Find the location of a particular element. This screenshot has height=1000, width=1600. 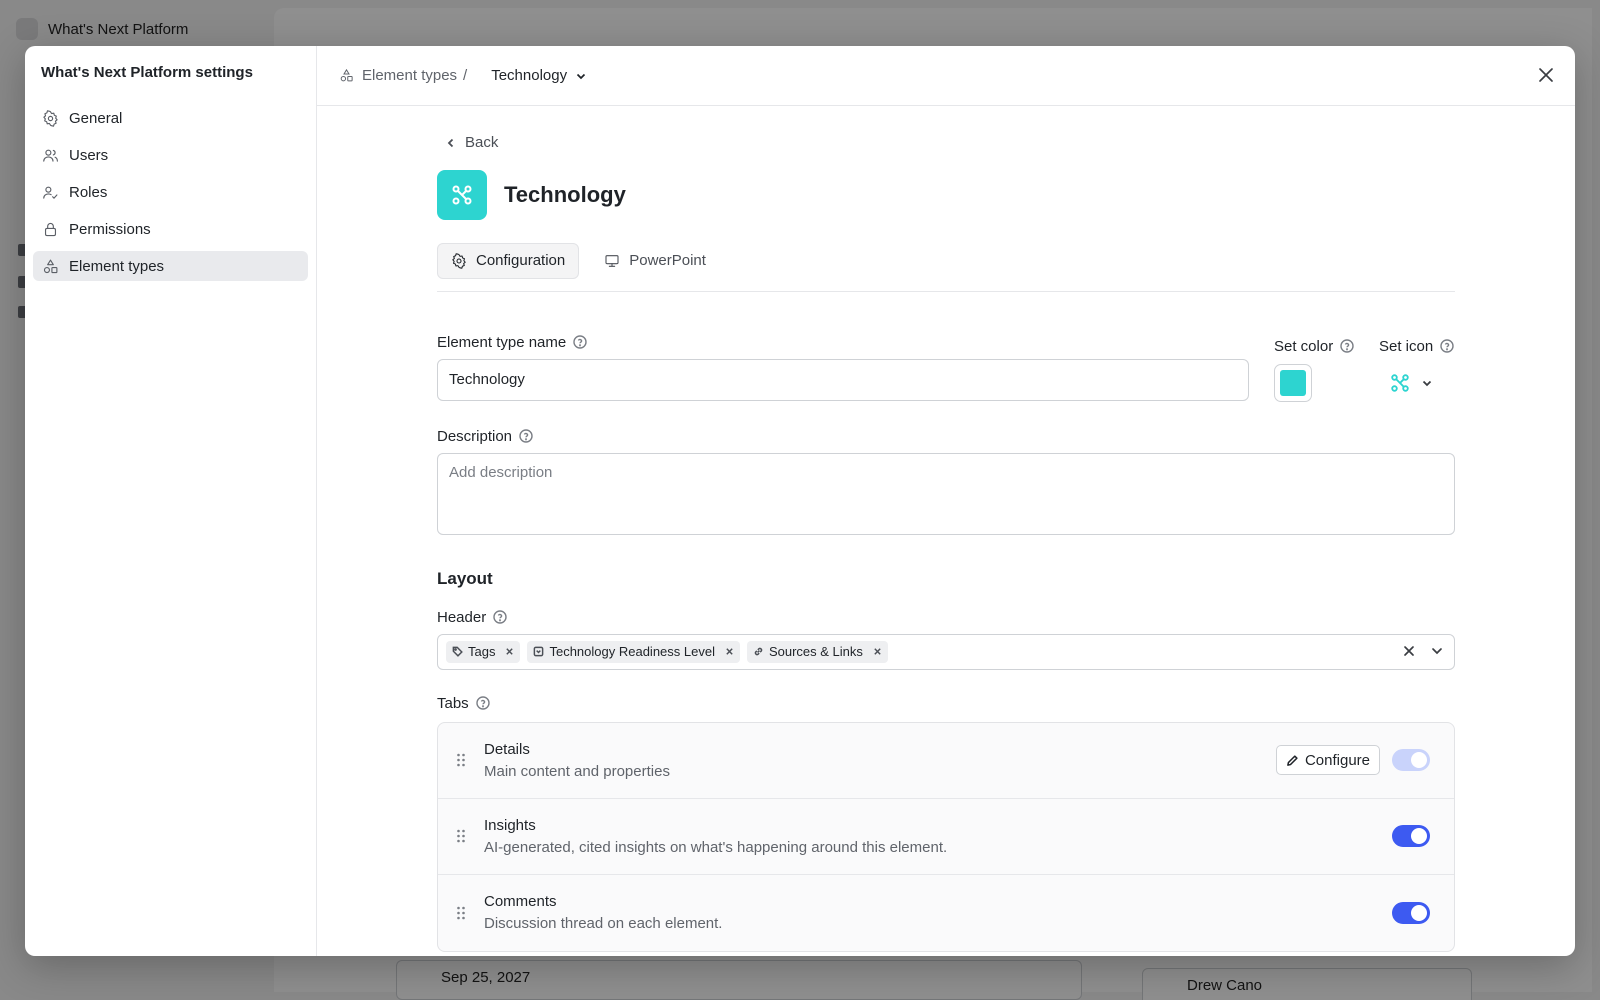

settings-title: What's Next Platform settings is located at coordinates (147, 72).